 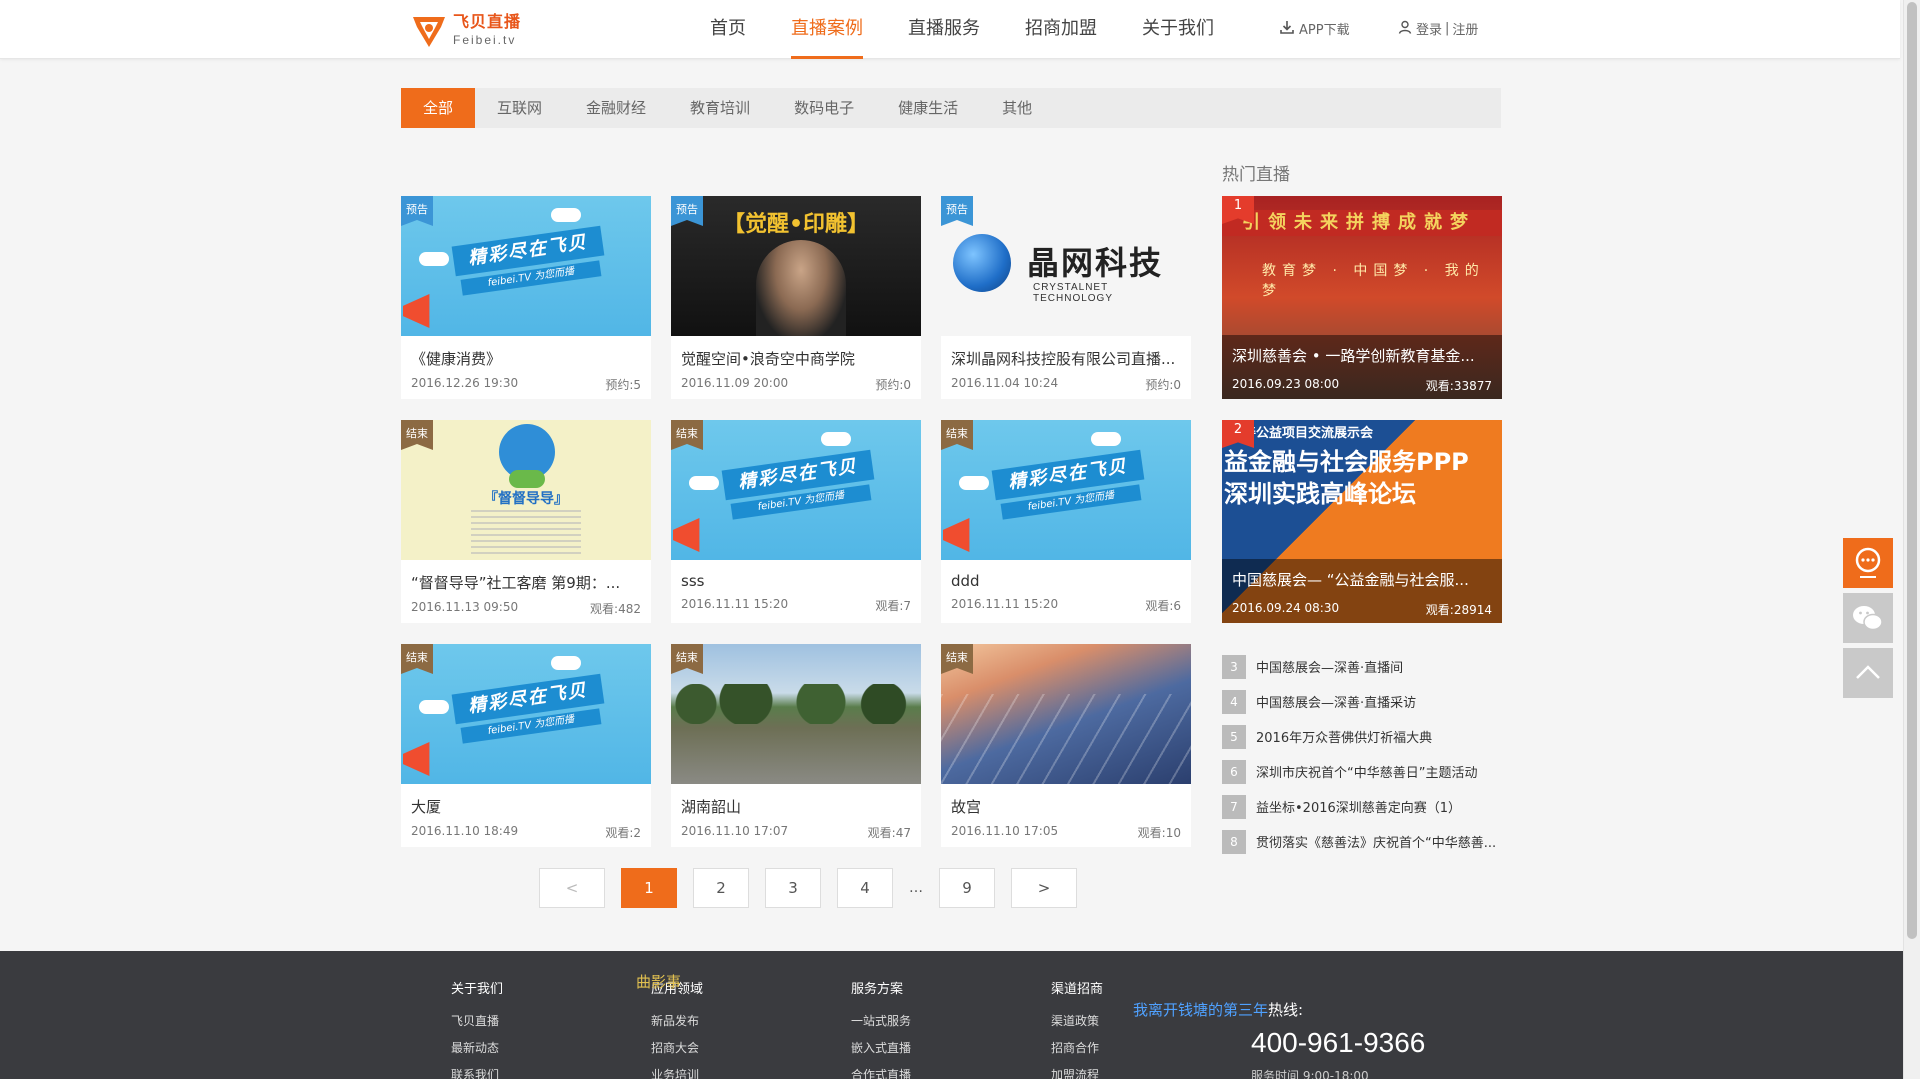 What do you see at coordinates (827, 29) in the screenshot?
I see `nav-cases: 直播案例` at bounding box center [827, 29].